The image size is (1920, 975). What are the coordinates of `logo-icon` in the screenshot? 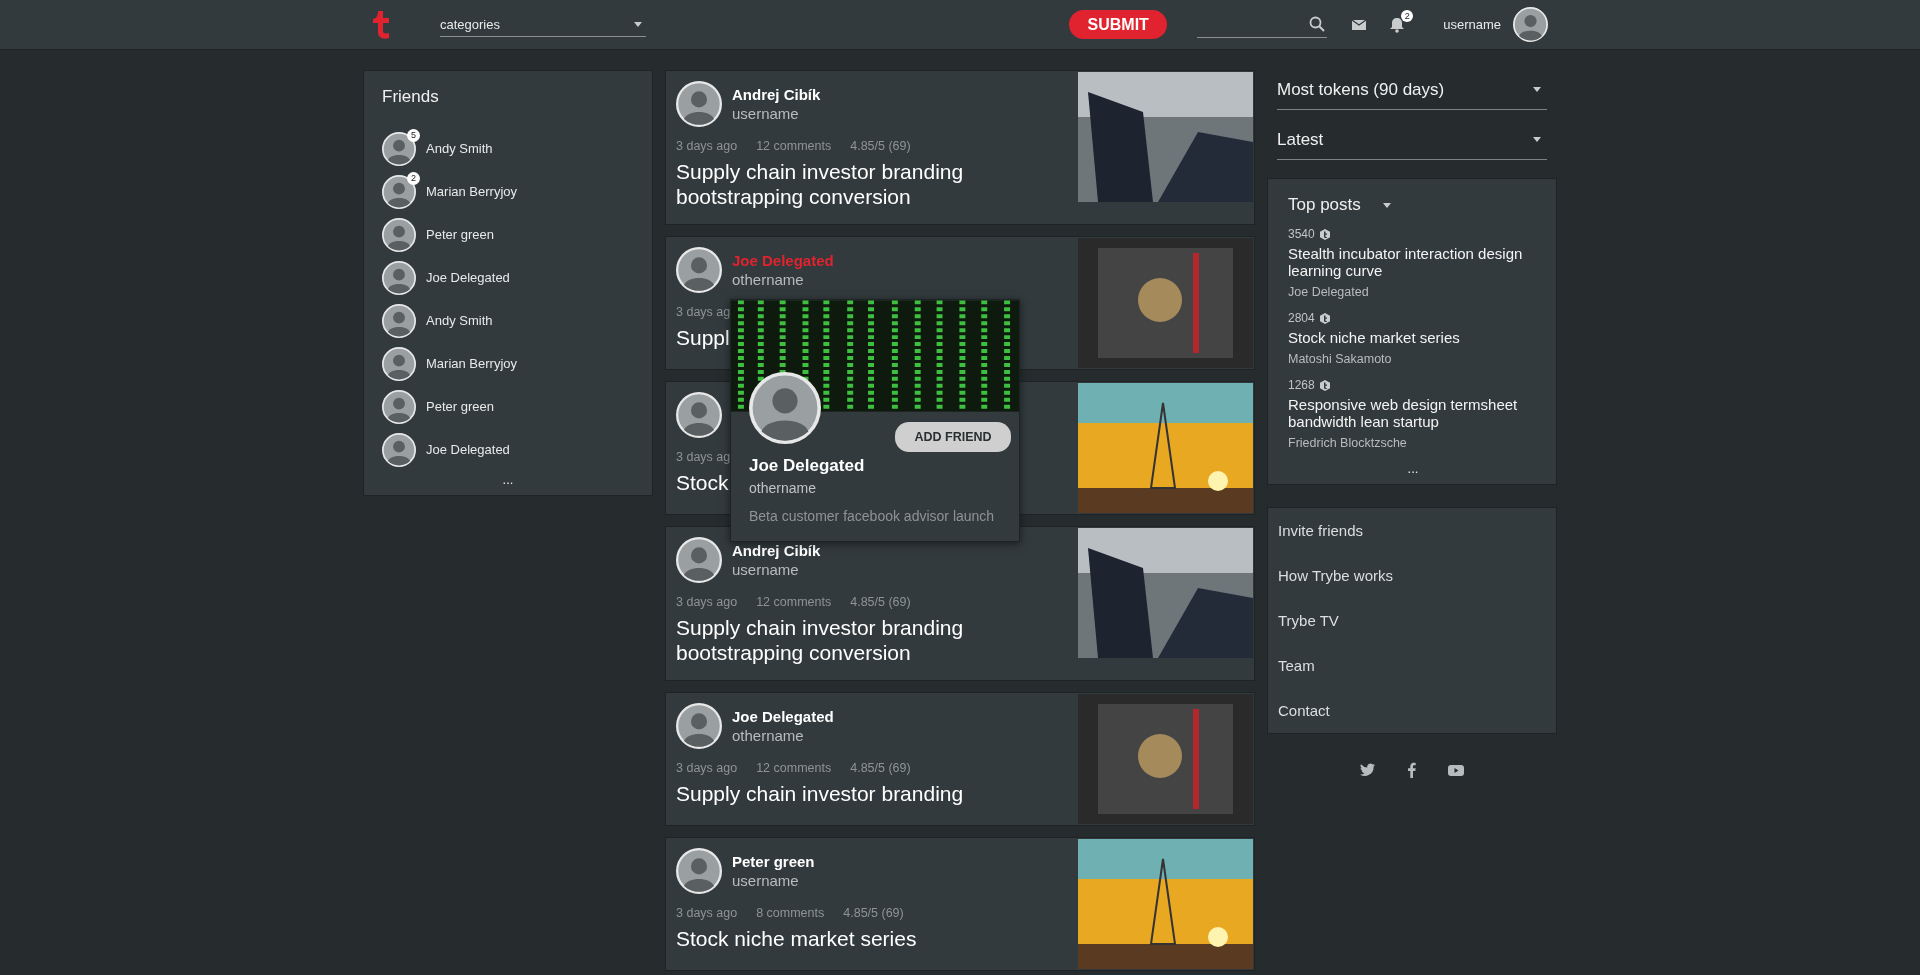 It's located at (381, 24).